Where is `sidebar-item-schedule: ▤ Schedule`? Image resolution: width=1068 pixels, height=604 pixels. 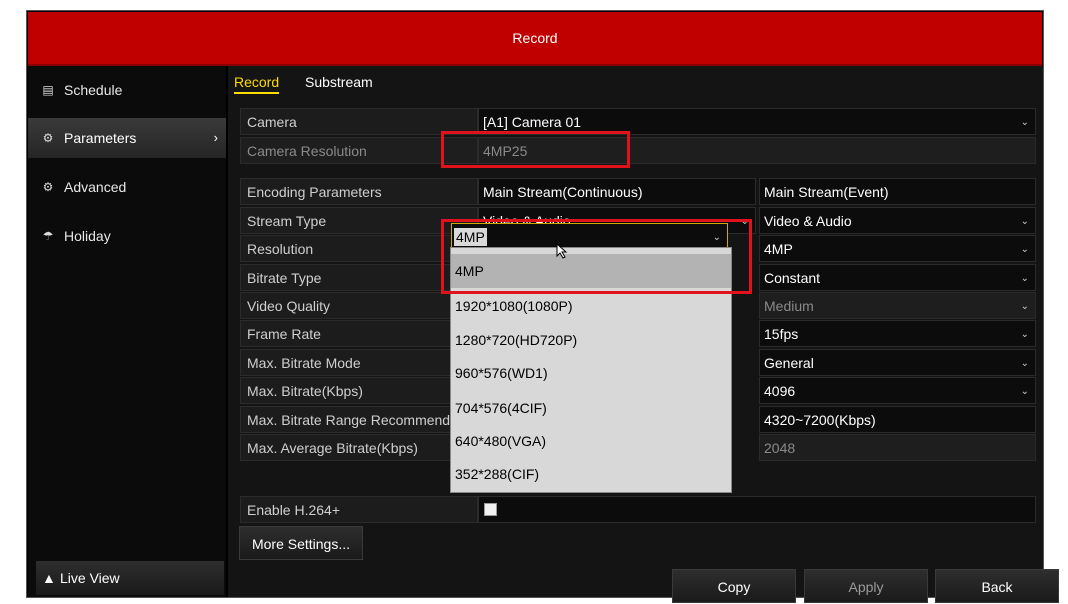 sidebar-item-schedule: ▤ Schedule is located at coordinates (127, 90).